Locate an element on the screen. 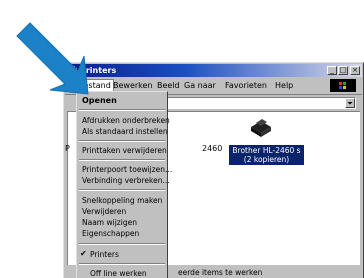 The image size is (364, 278). check-mark-icon: ✔ is located at coordinates (83, 253).